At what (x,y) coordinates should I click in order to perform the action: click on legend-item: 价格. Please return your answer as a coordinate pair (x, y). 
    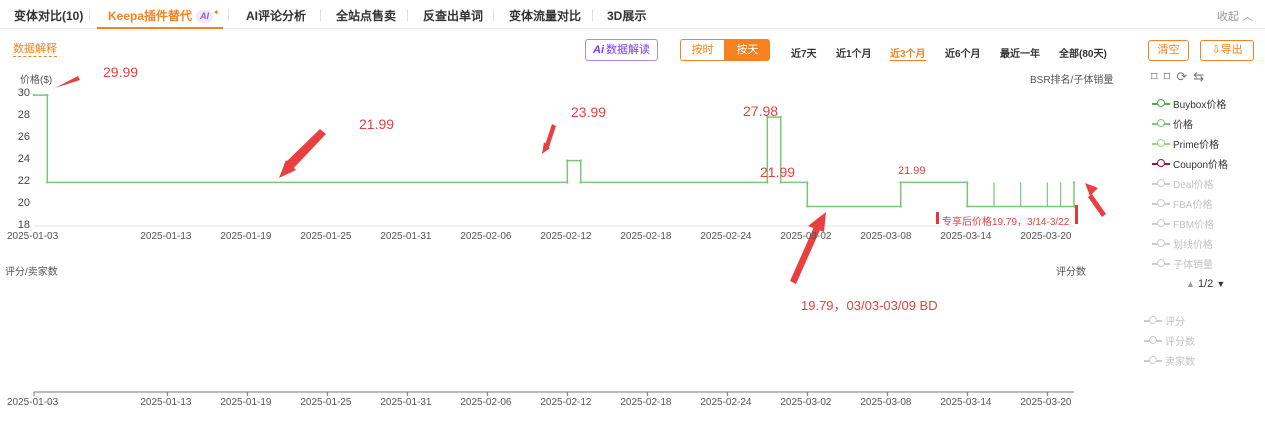
    Looking at the image, I should click on (1172, 123).